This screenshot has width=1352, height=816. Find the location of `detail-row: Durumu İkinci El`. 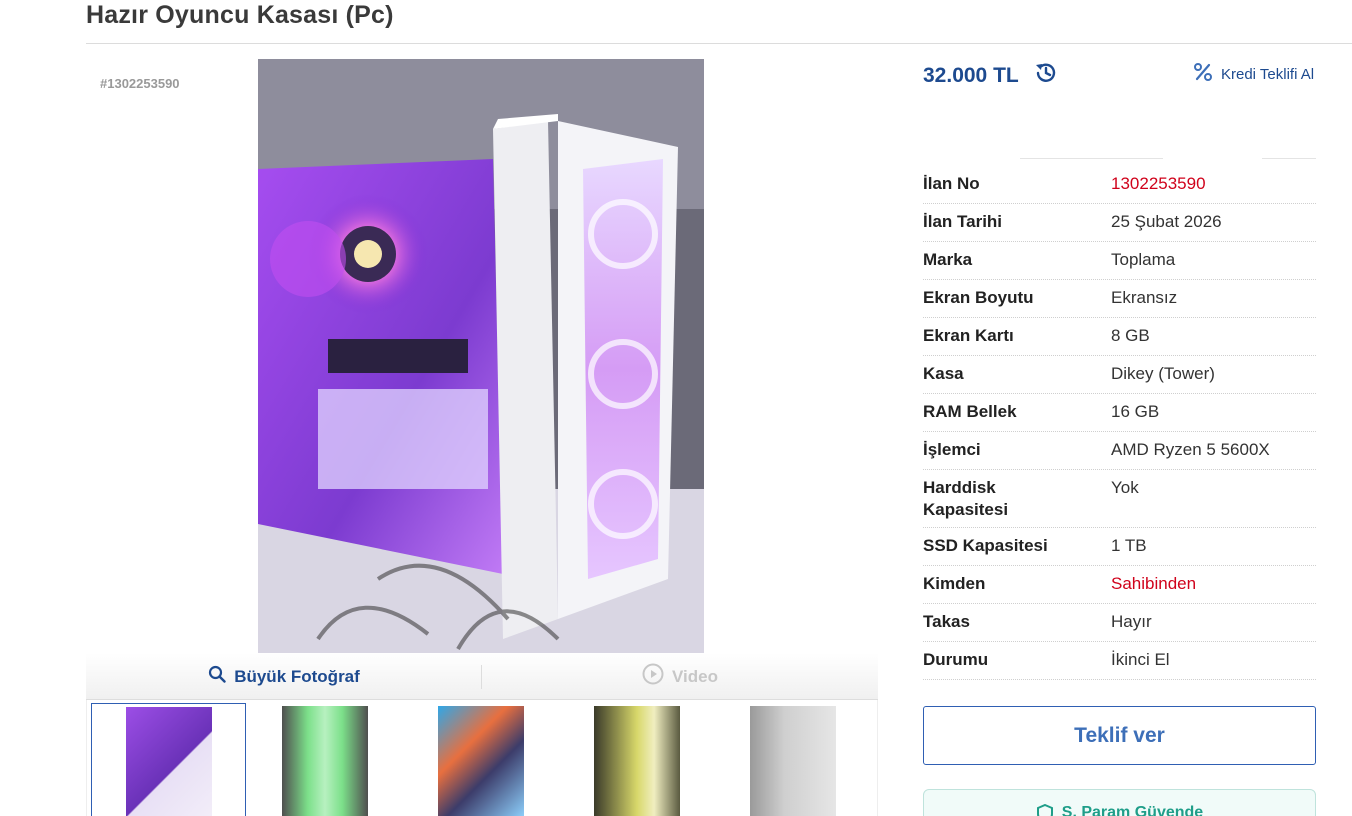

detail-row: Durumu İkinci El is located at coordinates (1119, 661).